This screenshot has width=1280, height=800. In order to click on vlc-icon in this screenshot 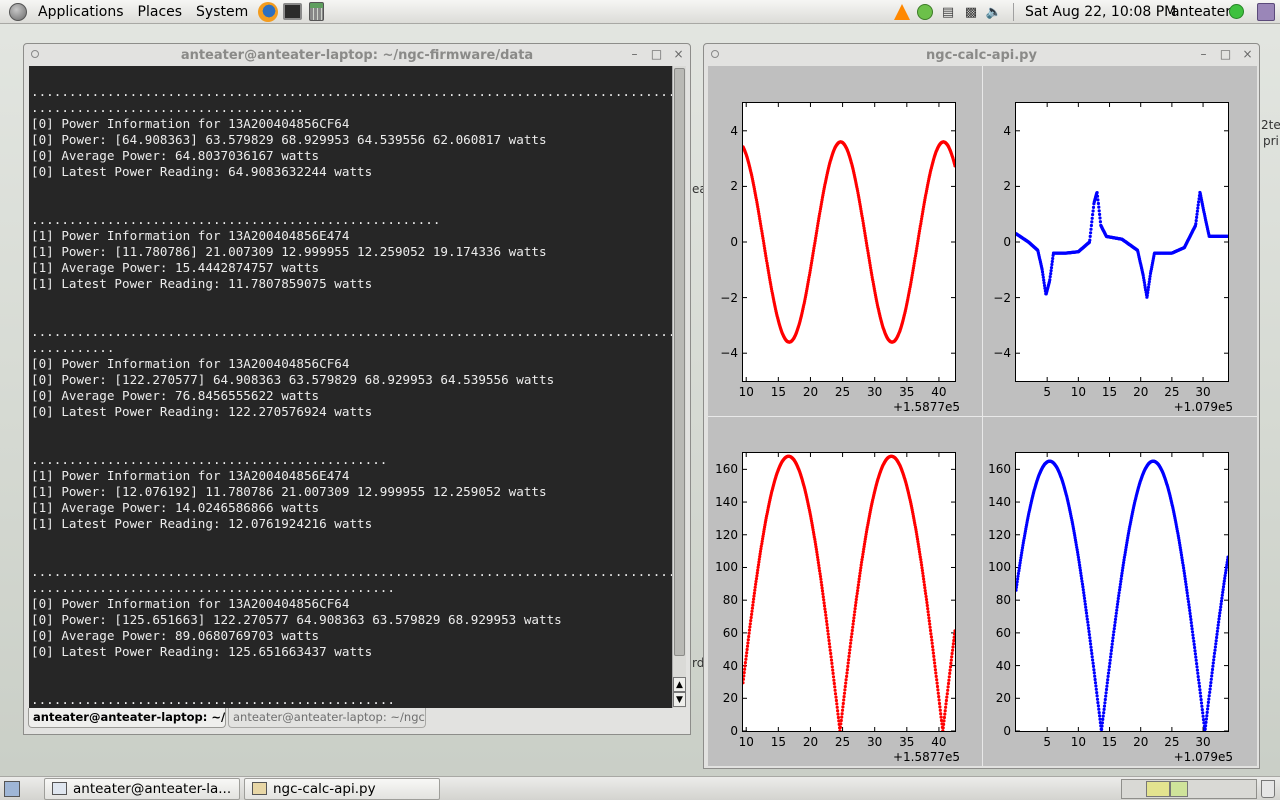, I will do `click(902, 12)`.